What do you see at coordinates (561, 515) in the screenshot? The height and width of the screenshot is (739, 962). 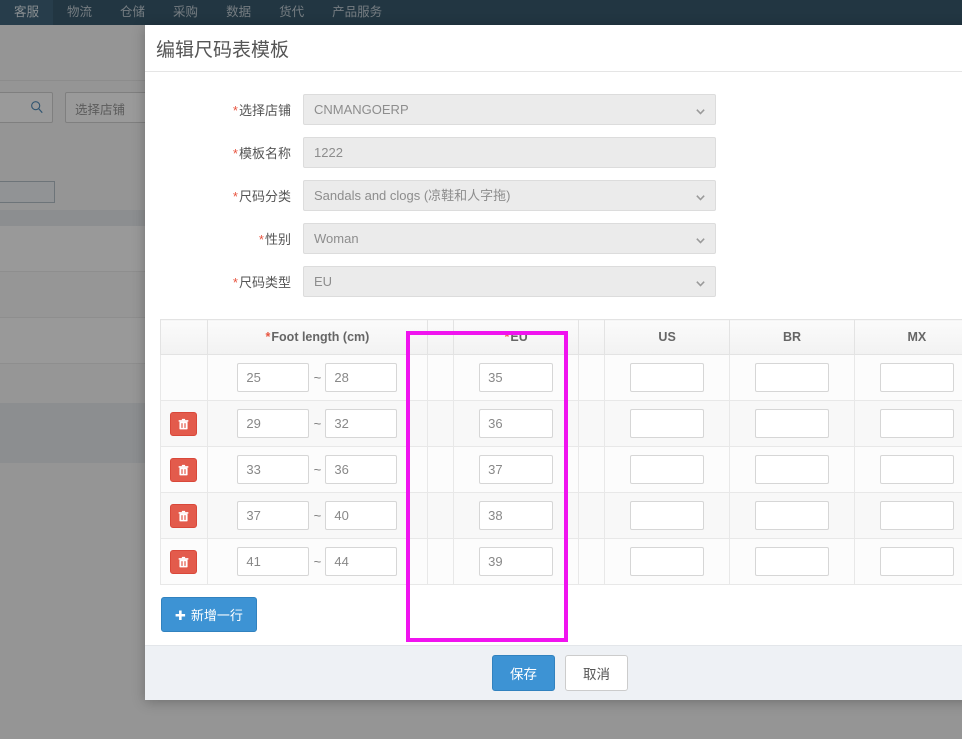 I see `table-row: 37 ~40 38` at bounding box center [561, 515].